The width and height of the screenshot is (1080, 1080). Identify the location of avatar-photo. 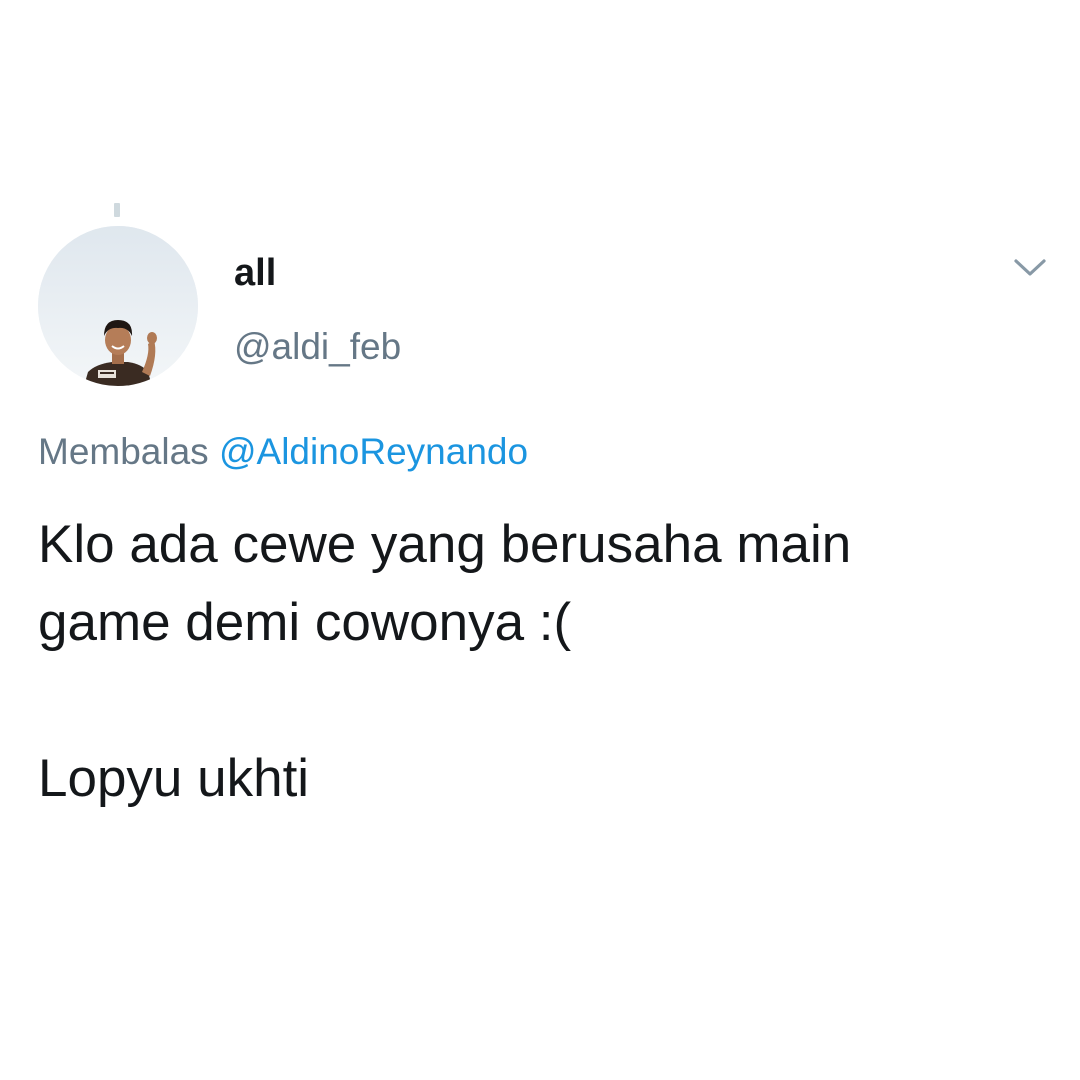
(118, 306).